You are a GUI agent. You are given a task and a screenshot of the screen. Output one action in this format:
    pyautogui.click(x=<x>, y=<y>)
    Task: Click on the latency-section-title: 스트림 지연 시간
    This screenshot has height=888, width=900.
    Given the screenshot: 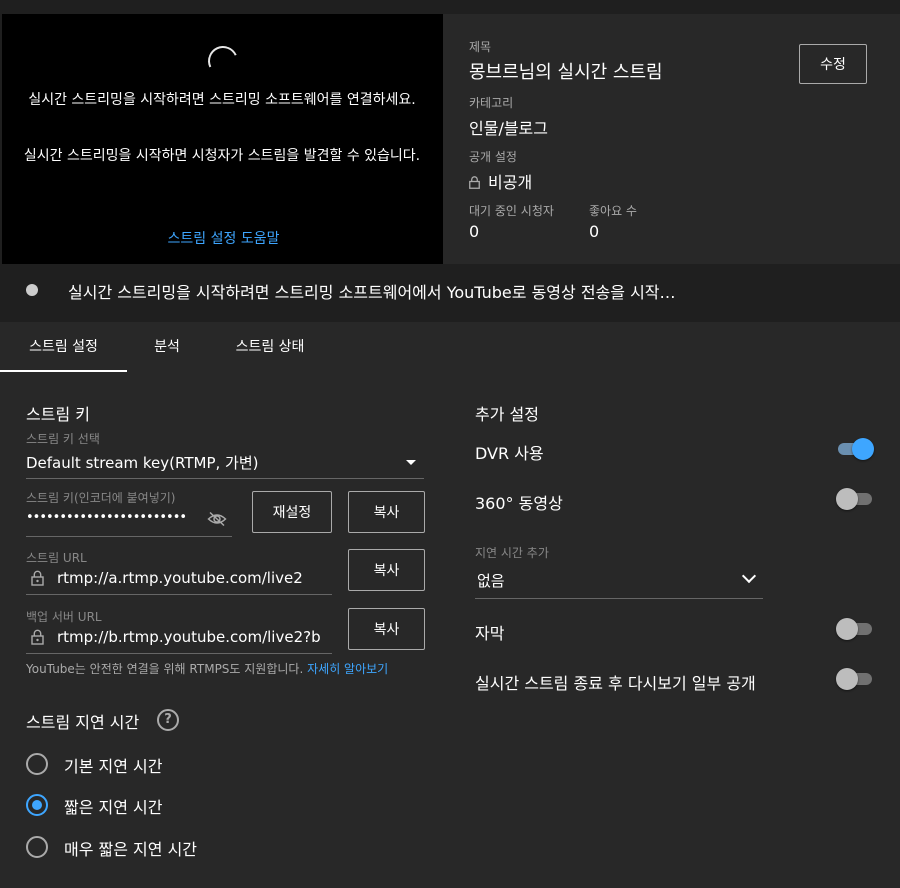 What is the action you would take?
    pyautogui.click(x=83, y=722)
    